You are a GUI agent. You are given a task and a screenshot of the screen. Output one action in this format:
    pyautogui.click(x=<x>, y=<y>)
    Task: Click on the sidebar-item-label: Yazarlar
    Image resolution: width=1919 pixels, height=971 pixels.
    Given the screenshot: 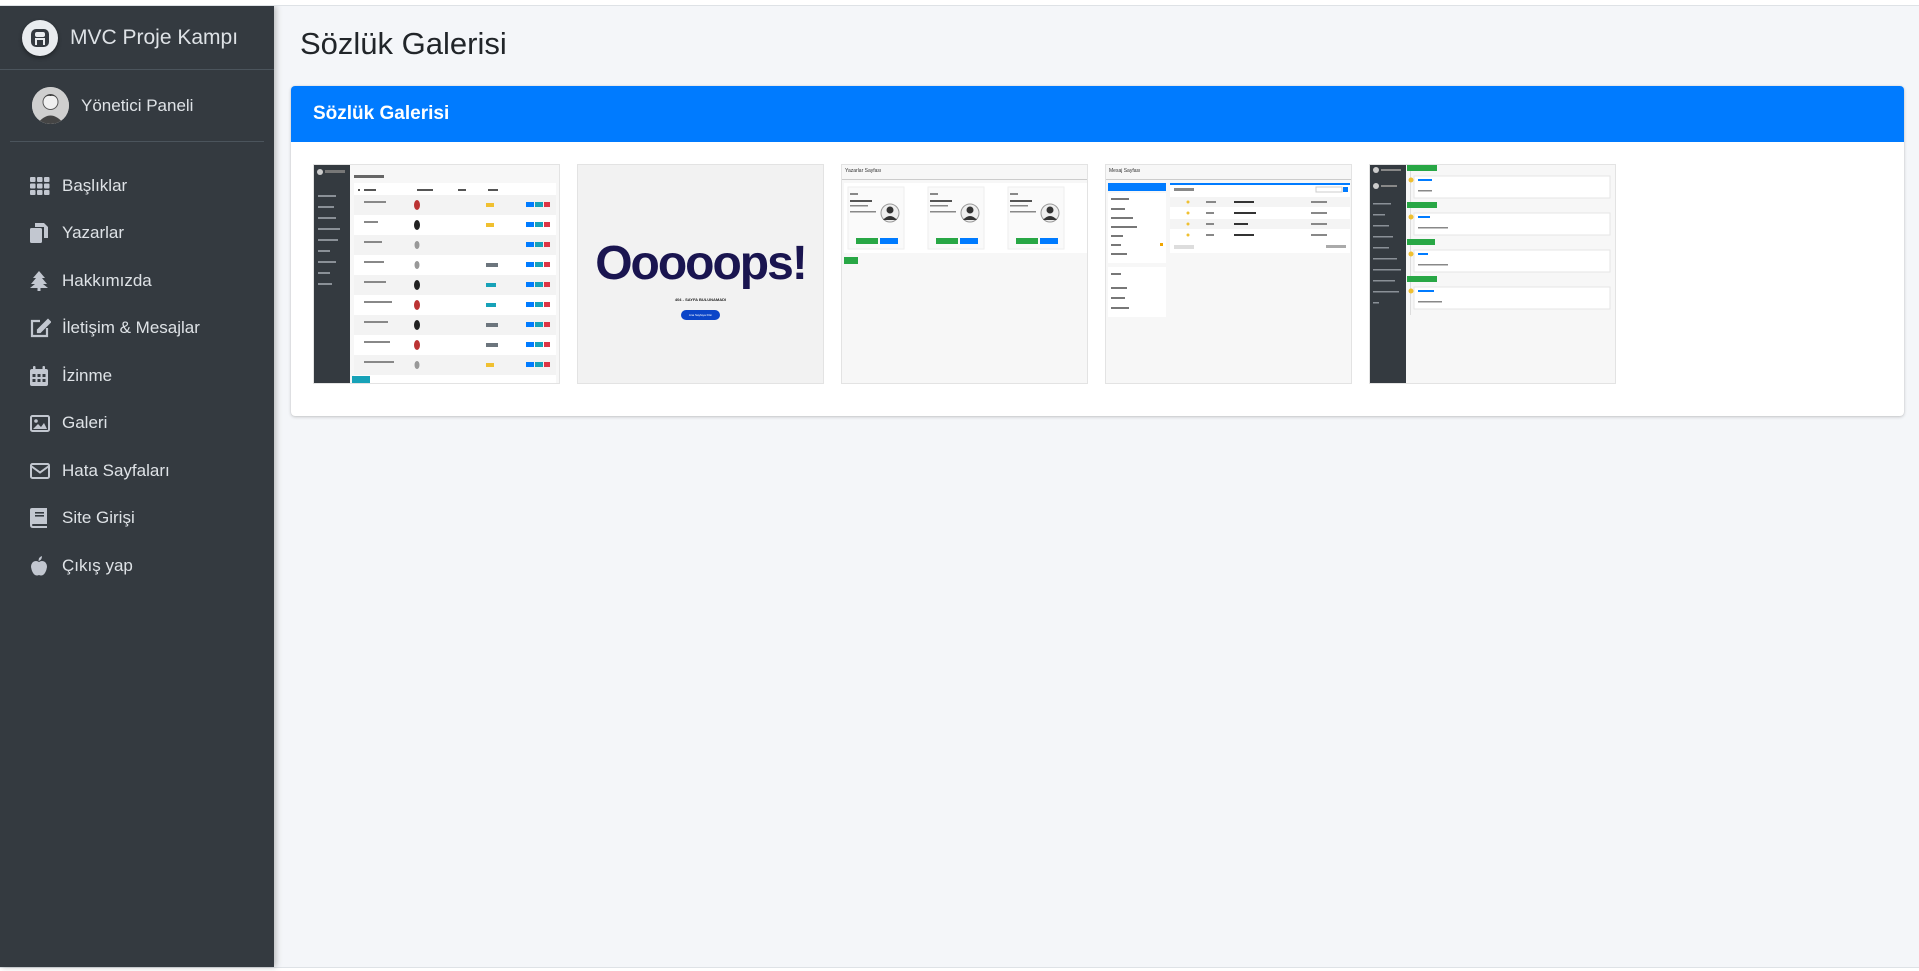 What is the action you would take?
    pyautogui.click(x=93, y=233)
    